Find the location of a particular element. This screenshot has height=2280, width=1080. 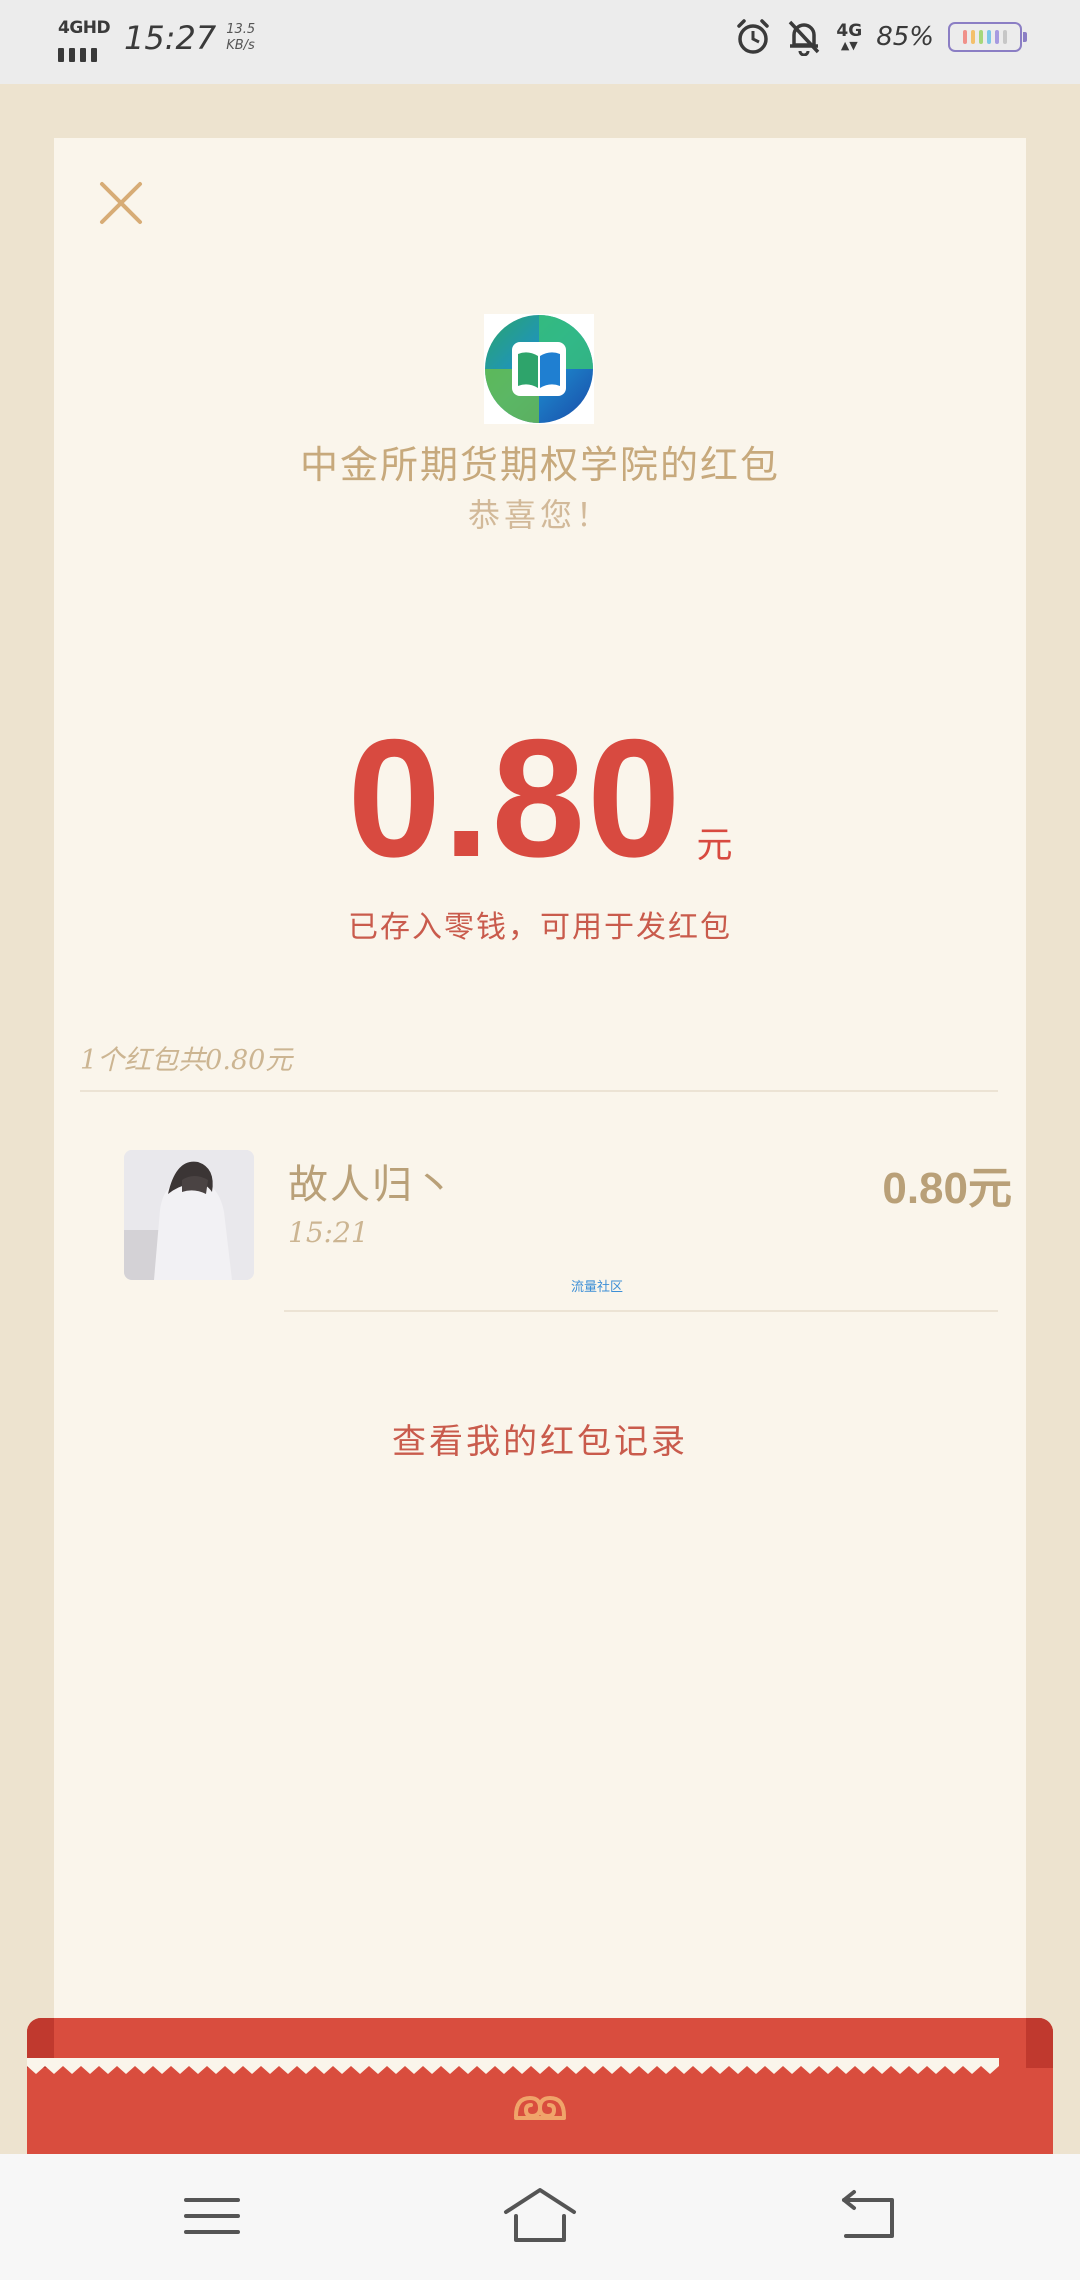

menu-button is located at coordinates (212, 2216).